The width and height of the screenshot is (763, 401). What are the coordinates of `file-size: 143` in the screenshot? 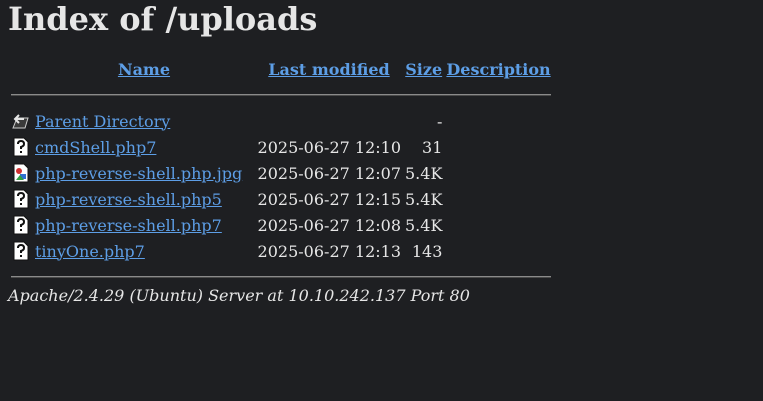 It's located at (427, 251).